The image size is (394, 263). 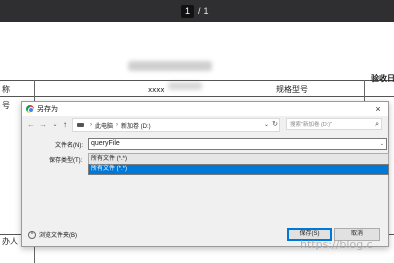 What do you see at coordinates (378, 109) in the screenshot?
I see `close-button: ×` at bounding box center [378, 109].